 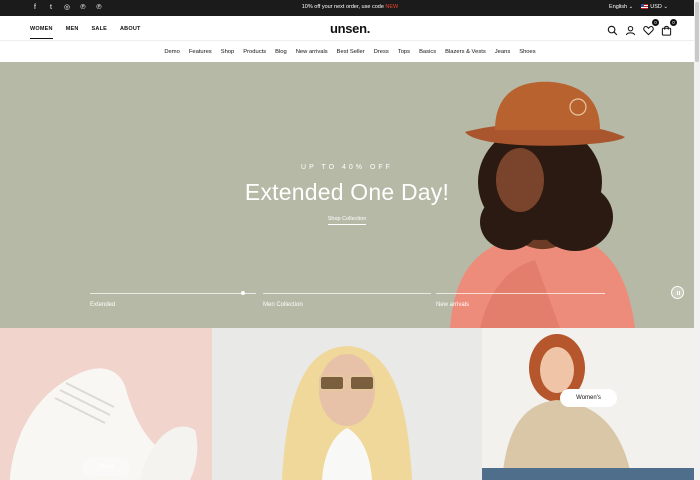 I want to click on nav-item-shoes: Shoes, so click(x=527, y=52).